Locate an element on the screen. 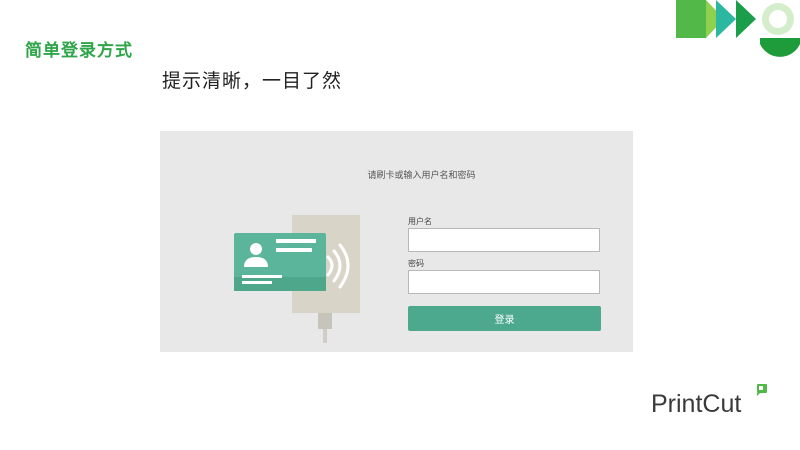  login-button: 登录 is located at coordinates (504, 318).